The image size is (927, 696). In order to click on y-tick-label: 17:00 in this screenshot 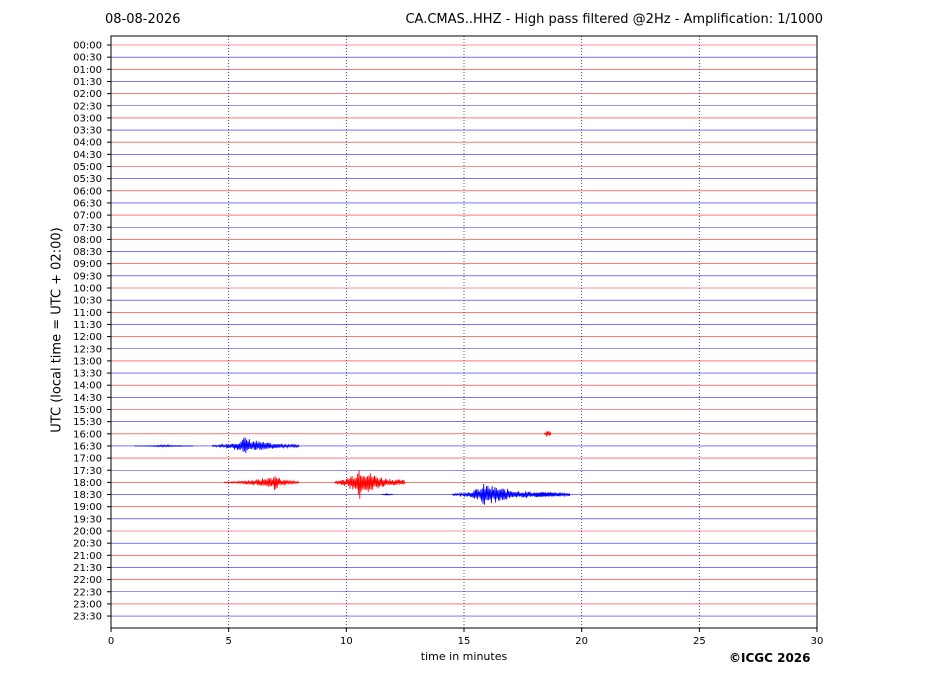, I will do `click(87, 459)`.